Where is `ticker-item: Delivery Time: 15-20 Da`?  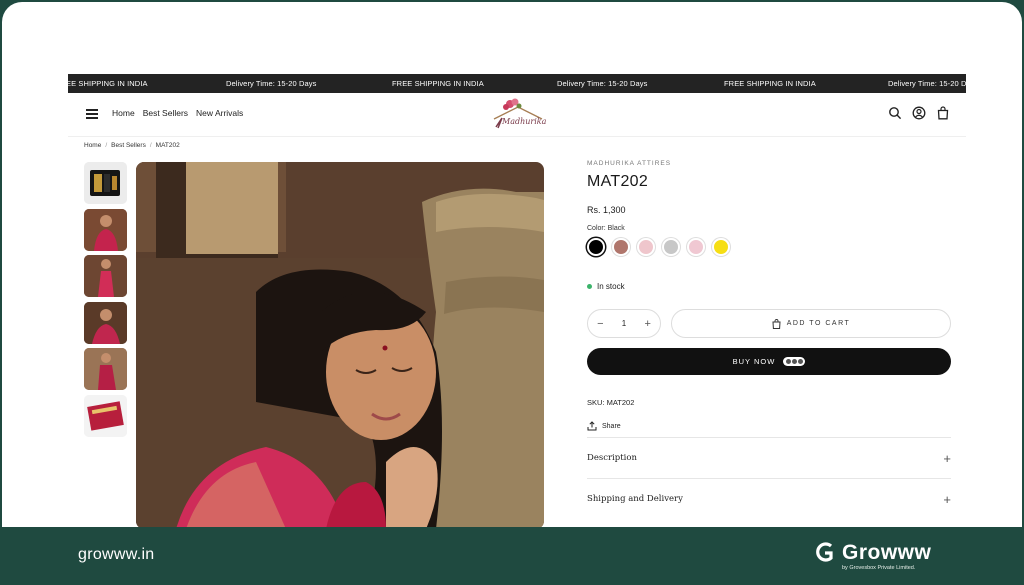 ticker-item: Delivery Time: 15-20 Da is located at coordinates (927, 83).